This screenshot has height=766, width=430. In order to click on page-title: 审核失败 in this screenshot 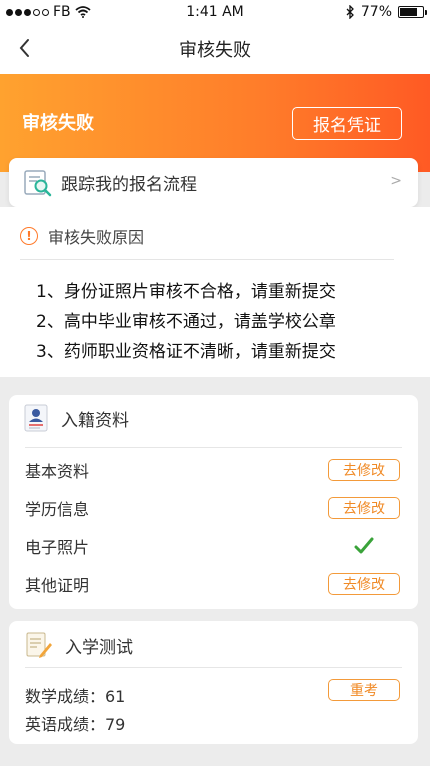, I will do `click(215, 50)`.